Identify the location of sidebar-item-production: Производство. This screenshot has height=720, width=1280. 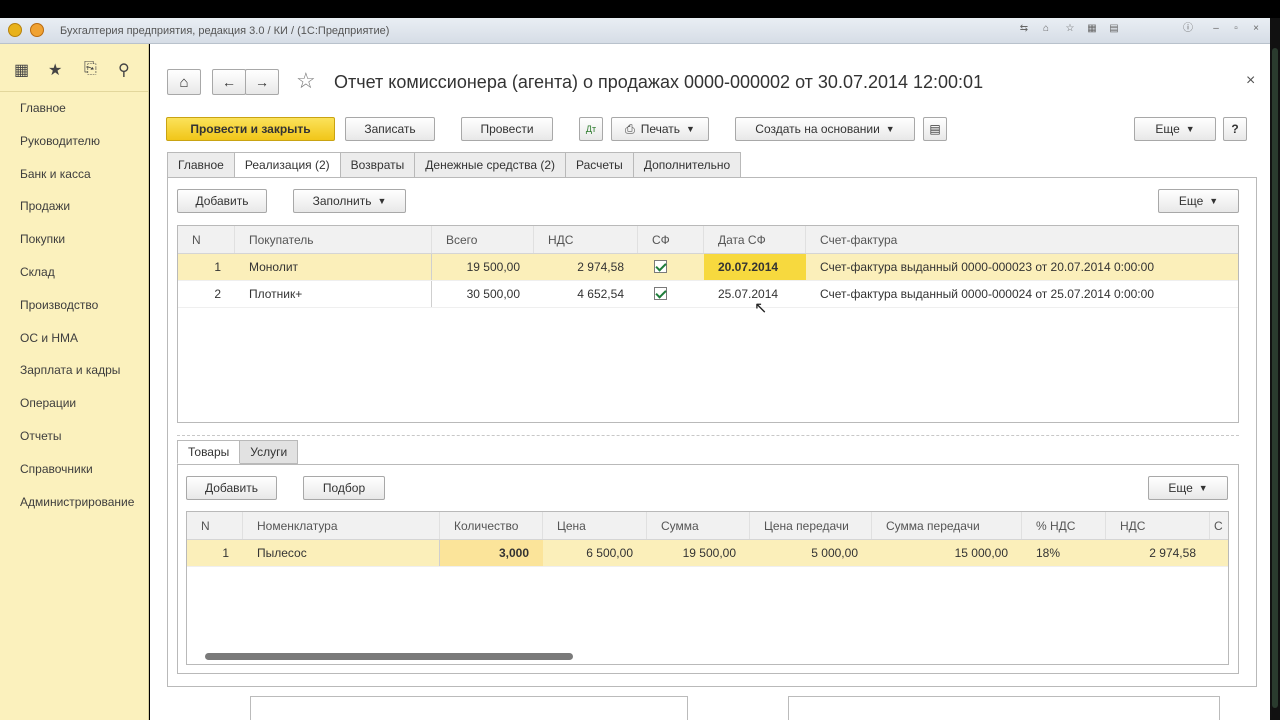
(74, 305).